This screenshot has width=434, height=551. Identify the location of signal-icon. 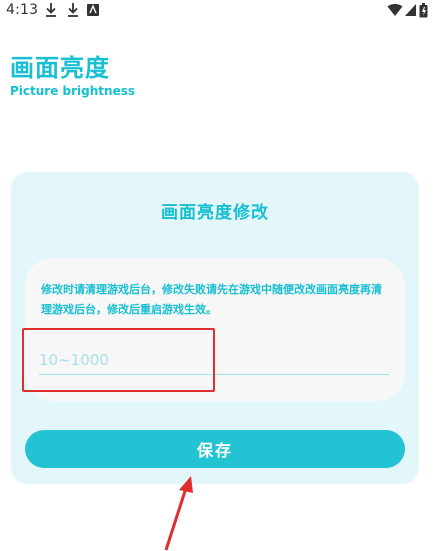
(410, 10).